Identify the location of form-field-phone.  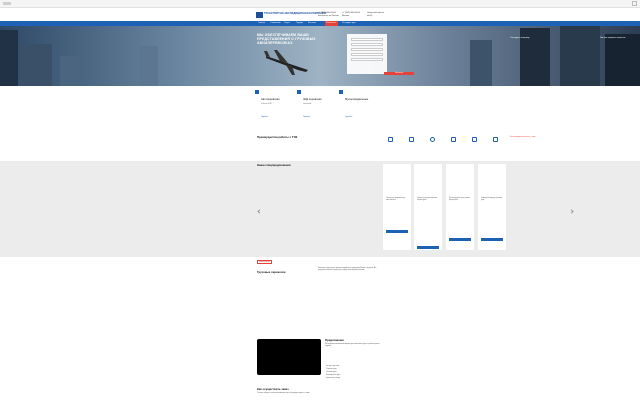
(367, 59).